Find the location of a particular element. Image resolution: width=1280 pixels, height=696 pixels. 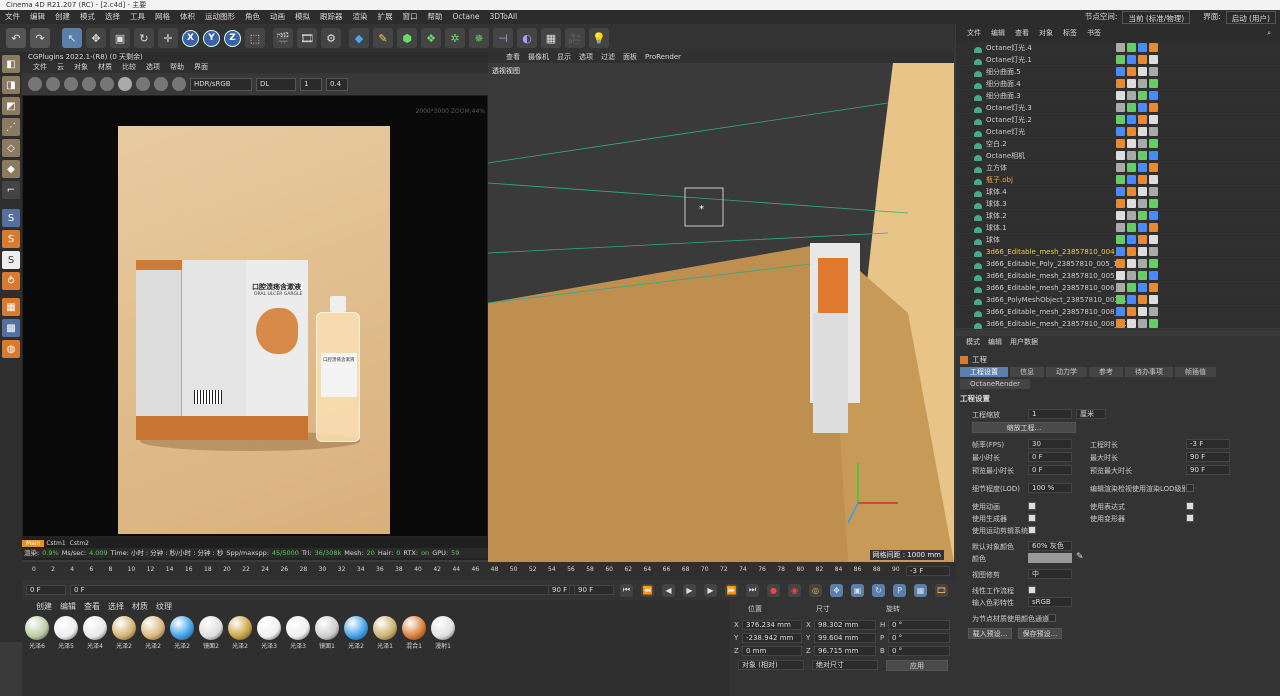

menu-octane: Octane is located at coordinates (466, 17).